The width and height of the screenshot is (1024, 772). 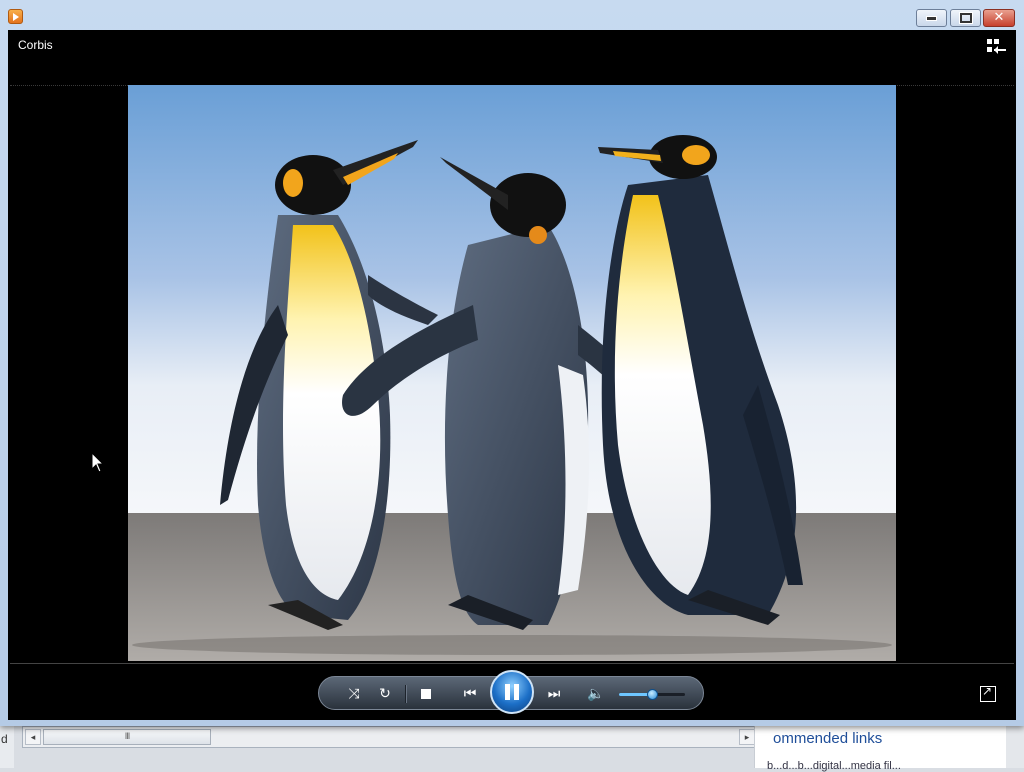 What do you see at coordinates (1015, 747) in the screenshot?
I see `background-right-edge` at bounding box center [1015, 747].